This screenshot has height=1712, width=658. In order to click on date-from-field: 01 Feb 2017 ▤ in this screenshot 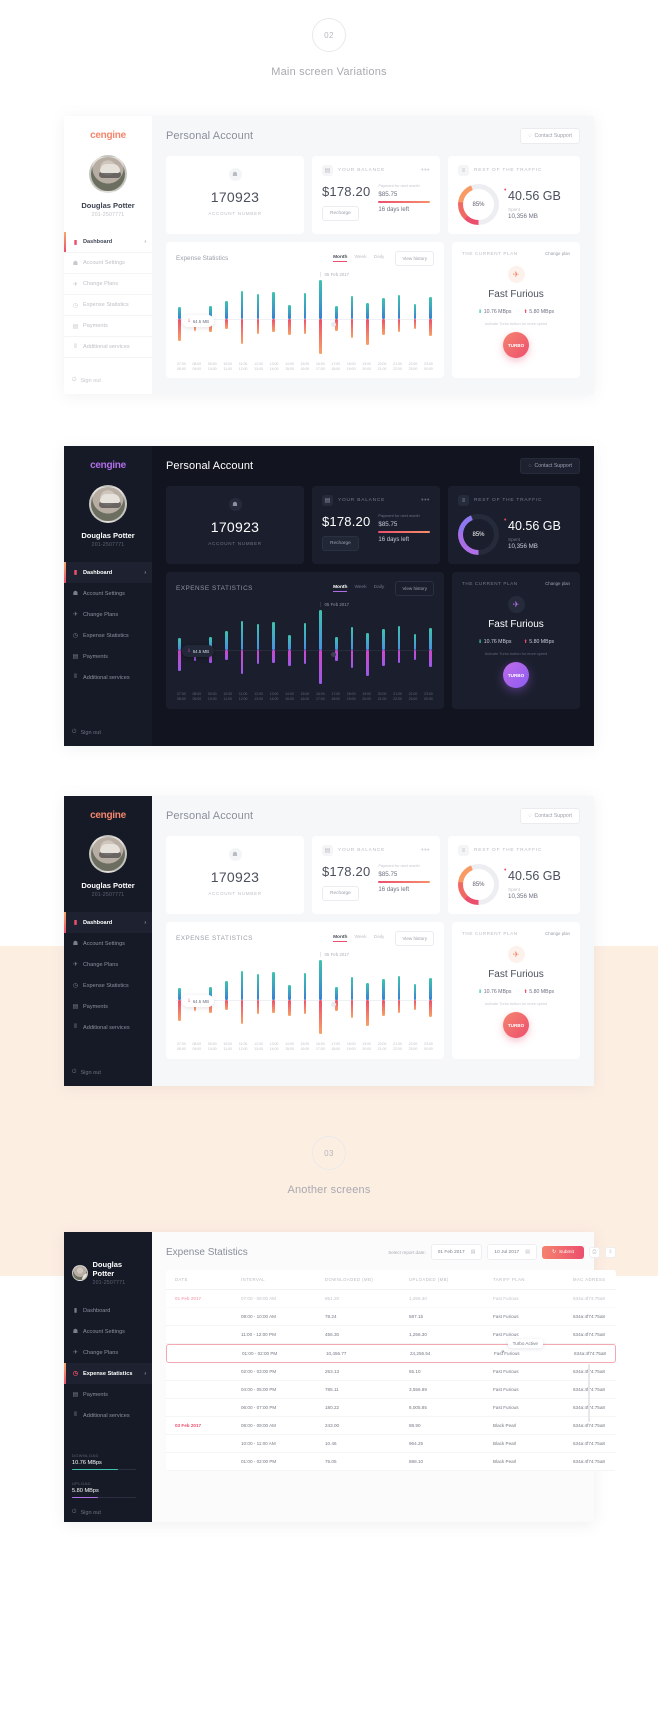, I will do `click(456, 1252)`.